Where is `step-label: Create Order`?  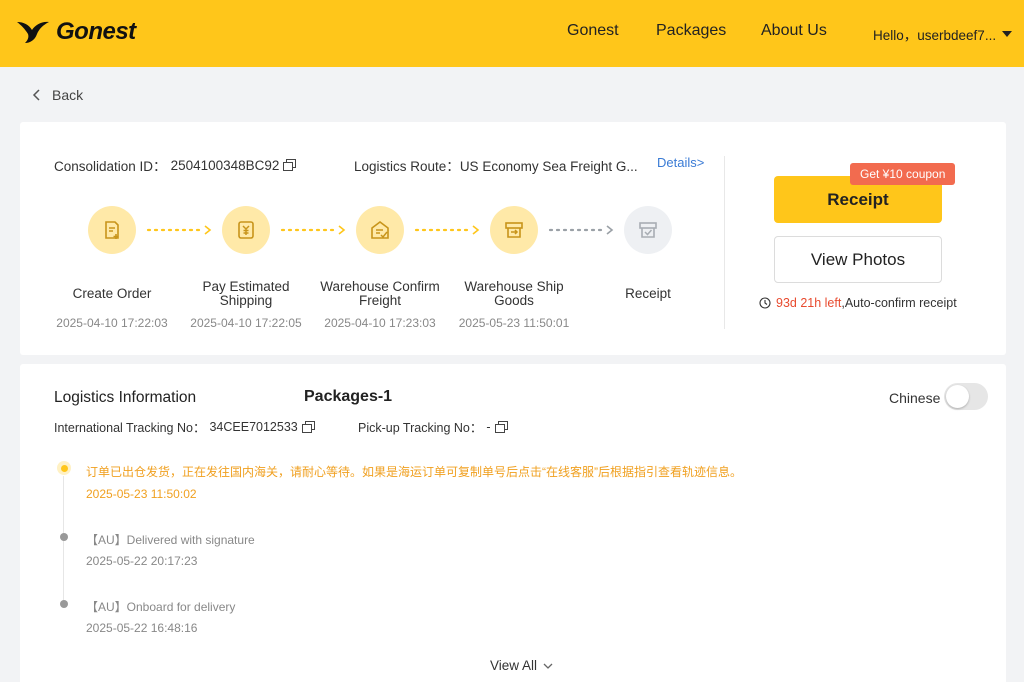 step-label: Create Order is located at coordinates (112, 293).